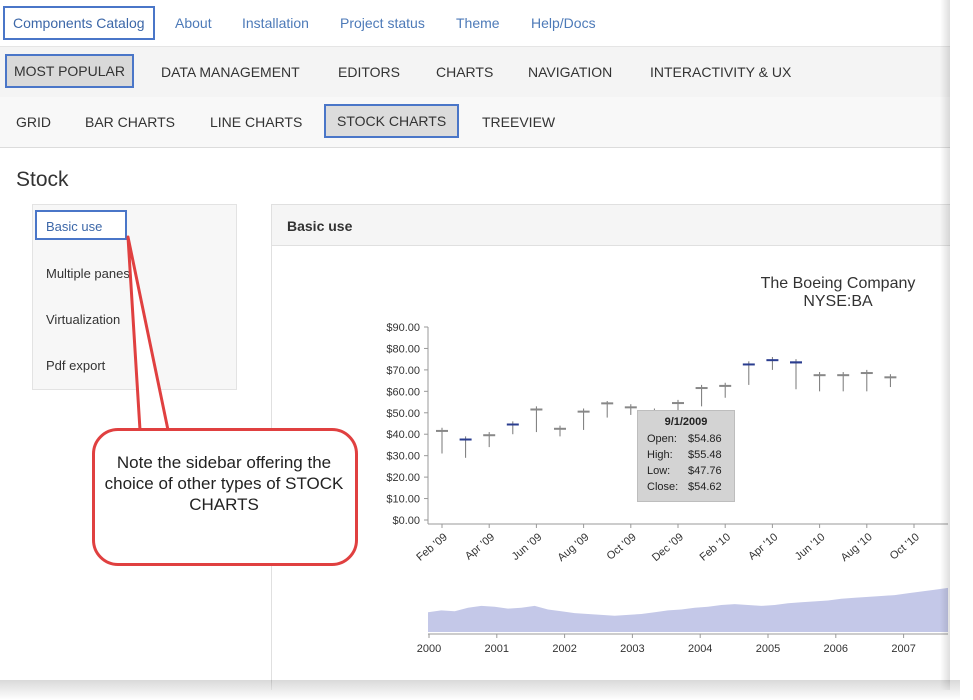 The image size is (973, 700). What do you see at coordinates (153, 435) in the screenshot?
I see `callout-pointer-cover` at bounding box center [153, 435].